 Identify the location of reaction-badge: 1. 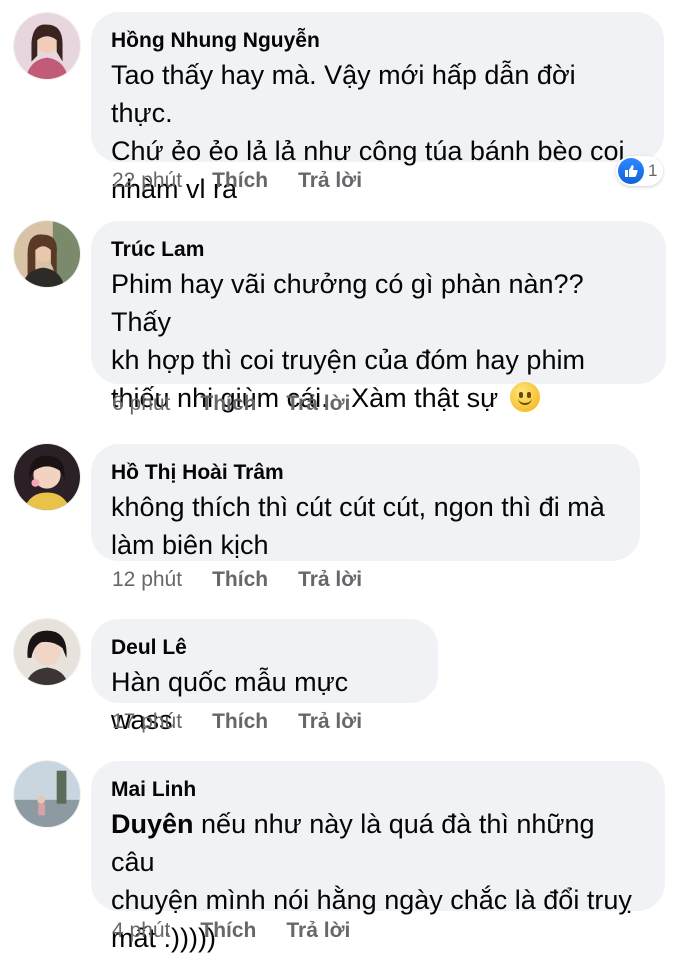
(640, 171).